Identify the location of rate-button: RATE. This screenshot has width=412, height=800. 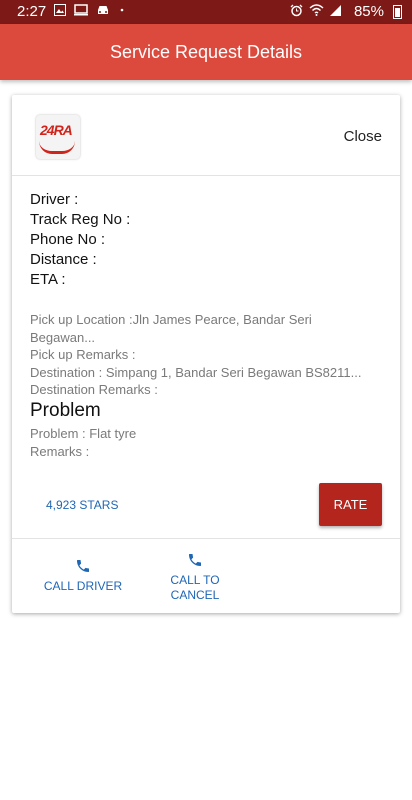
(350, 504).